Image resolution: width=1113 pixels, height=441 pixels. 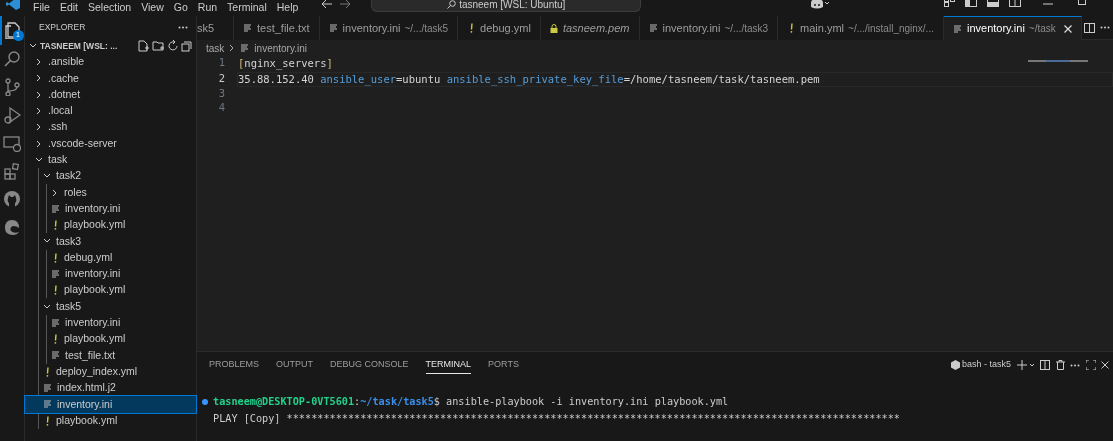 What do you see at coordinates (110, 192) in the screenshot?
I see `explorer-folder-entry: roles` at bounding box center [110, 192].